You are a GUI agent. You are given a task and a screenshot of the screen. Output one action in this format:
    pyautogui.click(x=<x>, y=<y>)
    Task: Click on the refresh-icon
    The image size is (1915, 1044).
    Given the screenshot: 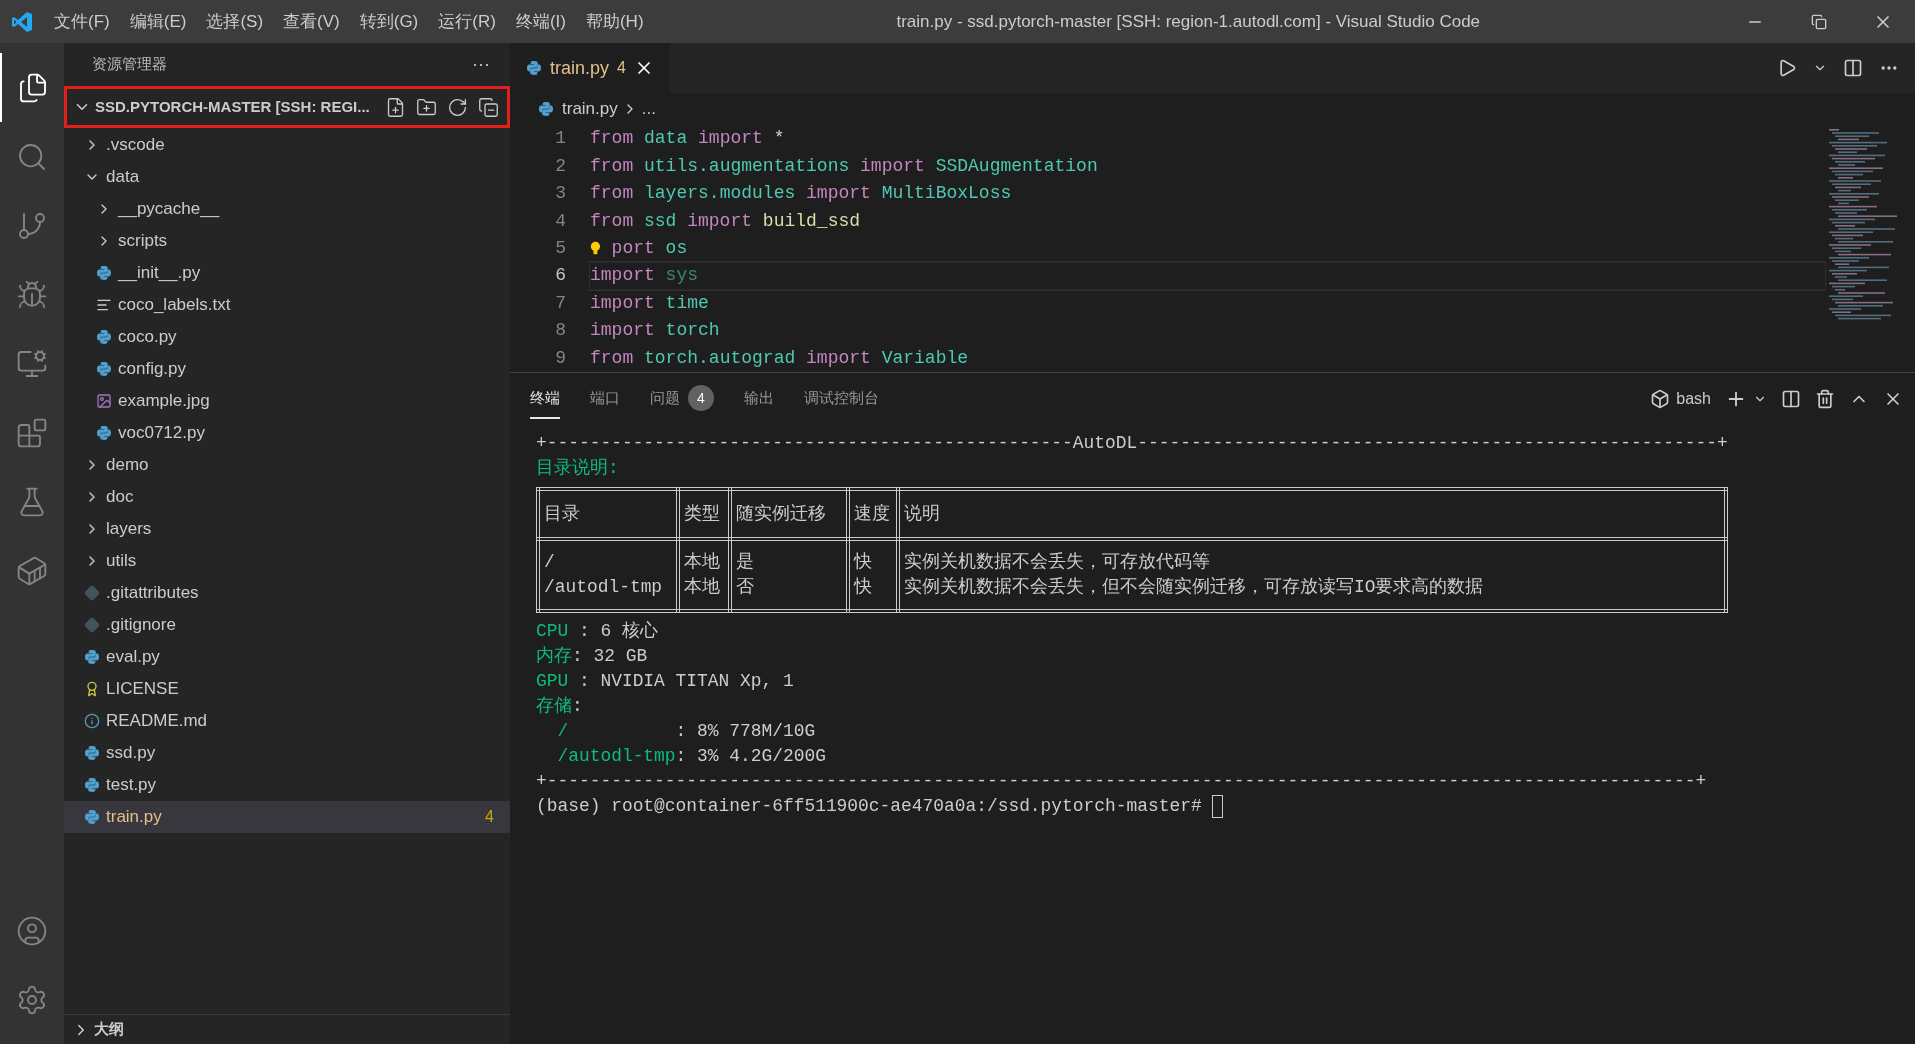 What is the action you would take?
    pyautogui.click(x=457, y=107)
    